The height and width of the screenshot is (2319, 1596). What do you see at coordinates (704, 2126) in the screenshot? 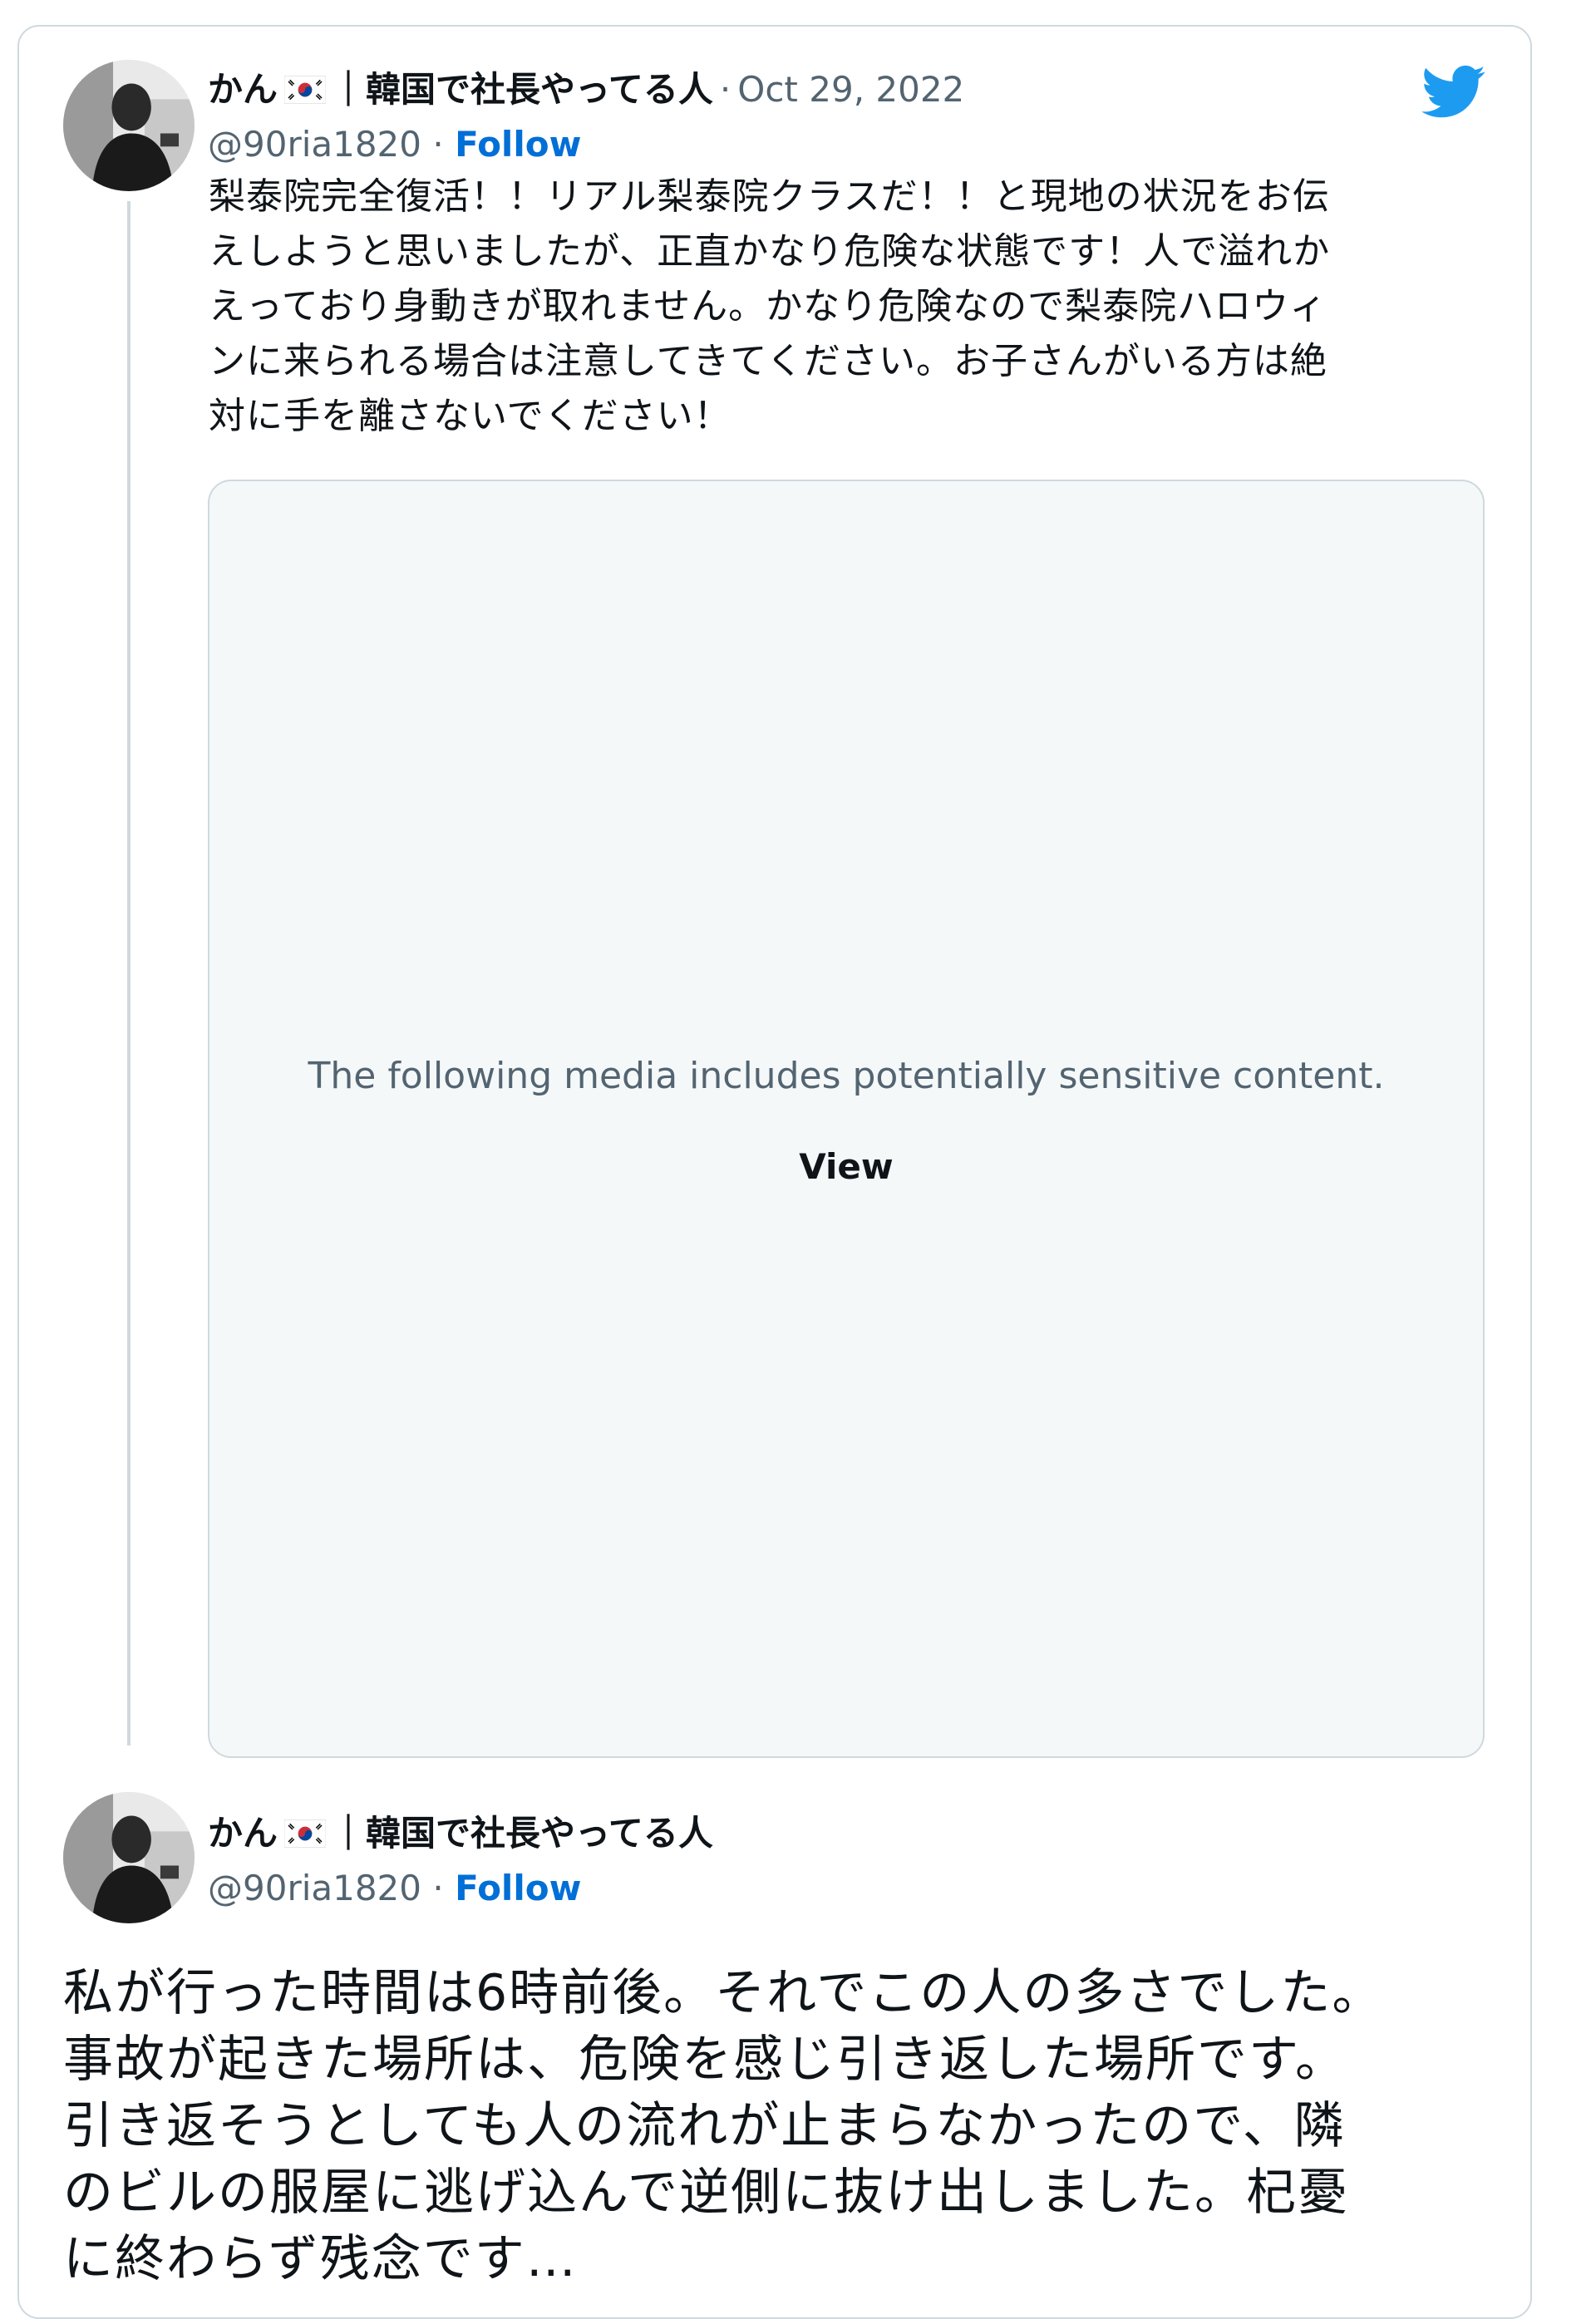
I see `tweet-text-line: 引き返そうとしても人の流れが止まらなかったので、隣` at bounding box center [704, 2126].